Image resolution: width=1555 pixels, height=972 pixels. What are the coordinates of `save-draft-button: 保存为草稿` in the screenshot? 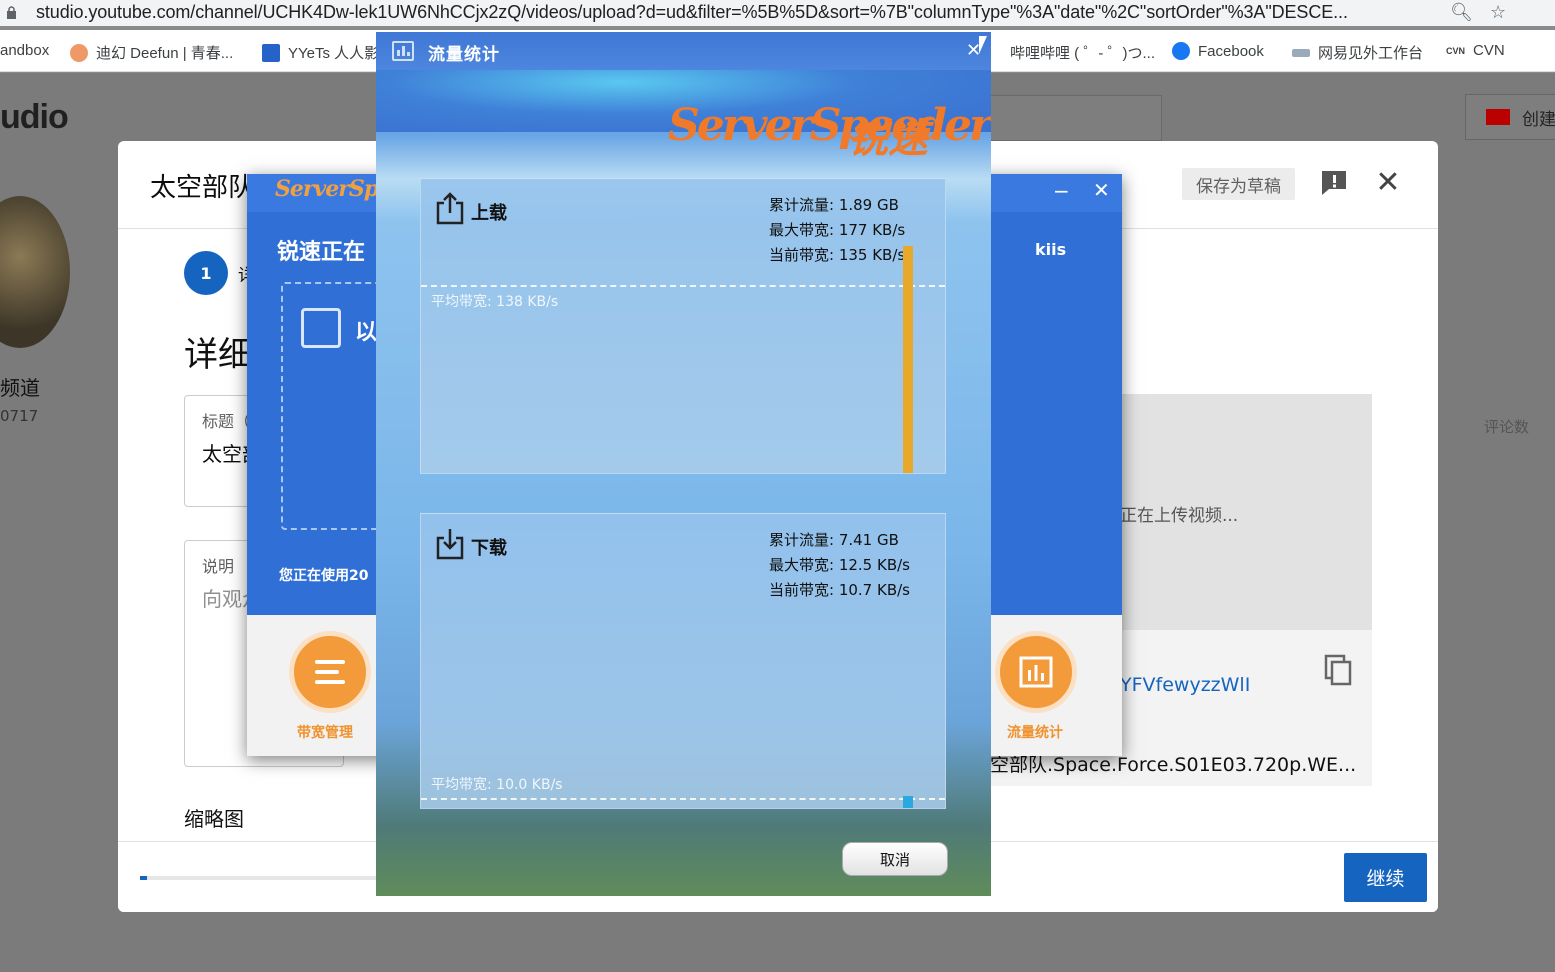 It's located at (1238, 184).